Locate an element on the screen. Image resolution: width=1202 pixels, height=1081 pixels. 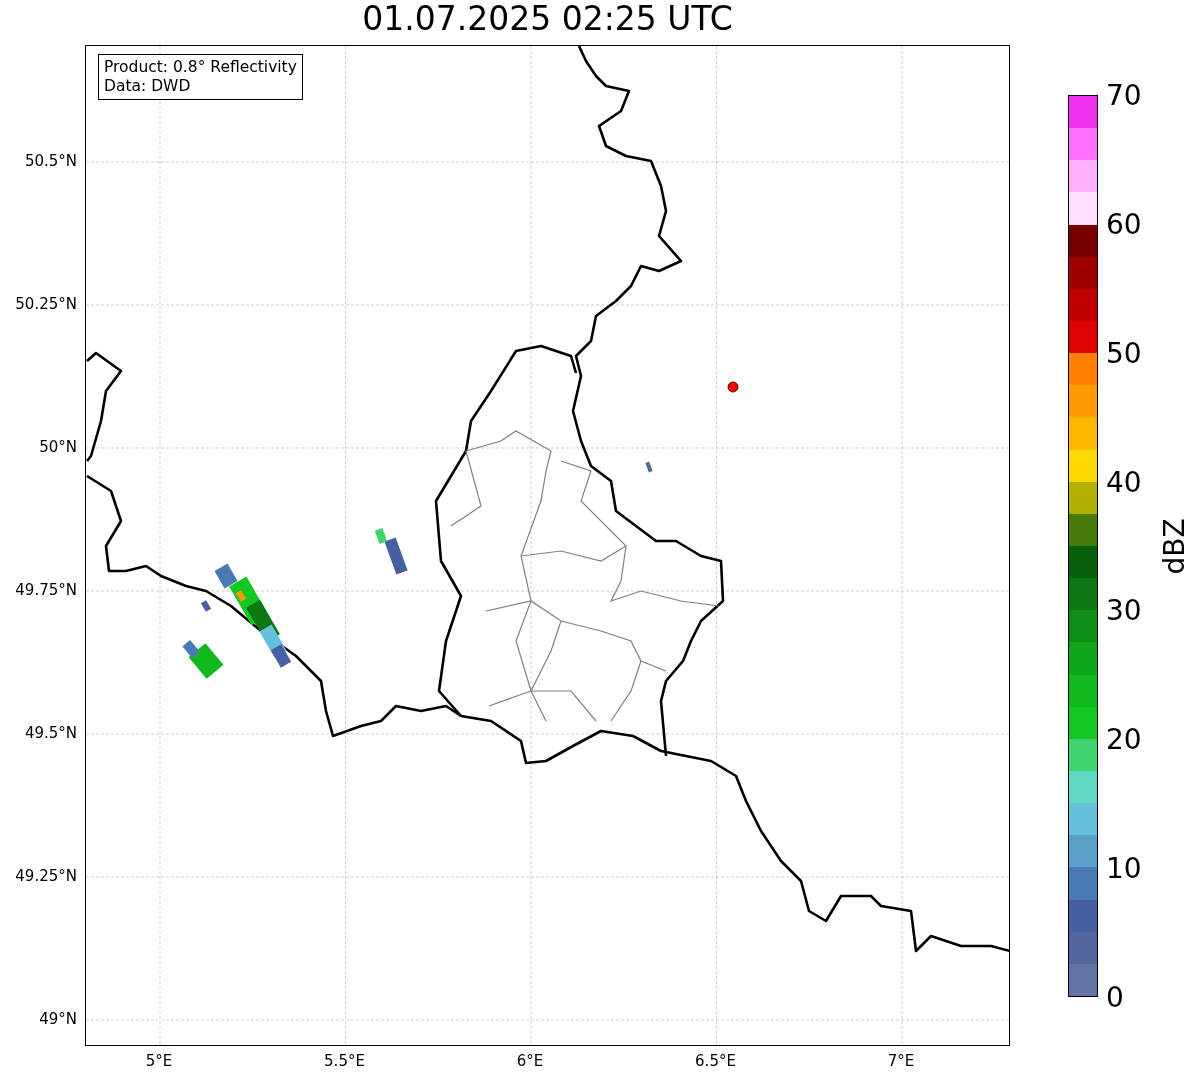
latitude-label: 50.25°N is located at coordinates (46, 304).